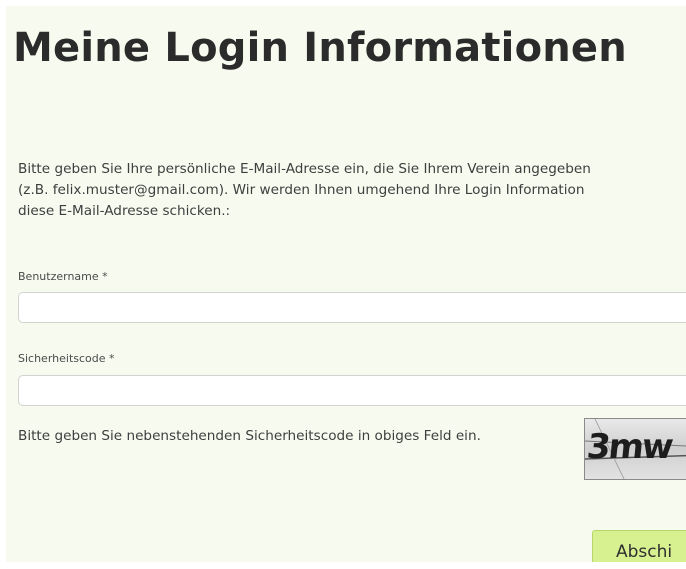  I want to click on username-input, so click(352, 307).